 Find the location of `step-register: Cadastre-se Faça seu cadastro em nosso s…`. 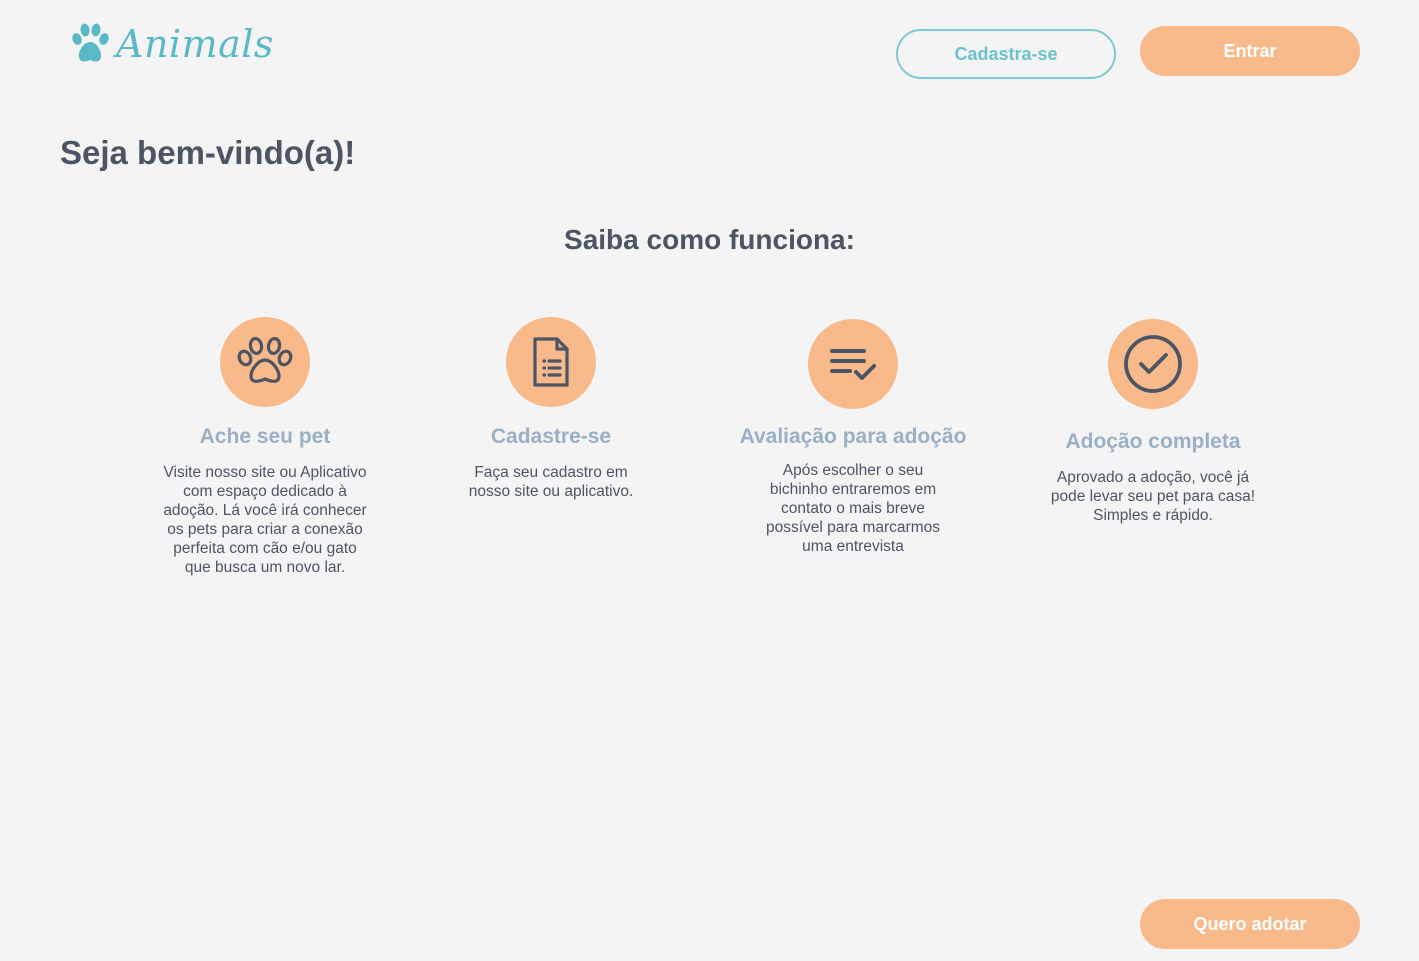

step-register: Cadastre-se Faça seu cadastro em nosso s… is located at coordinates (551, 409).